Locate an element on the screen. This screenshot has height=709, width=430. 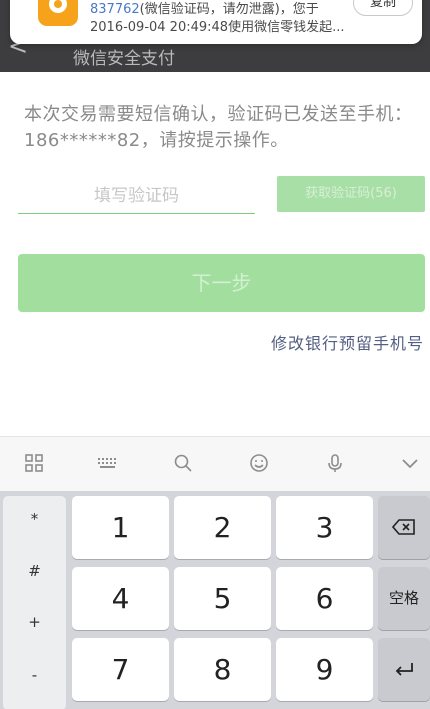
next-step-button: 下一步 is located at coordinates (221, 283).